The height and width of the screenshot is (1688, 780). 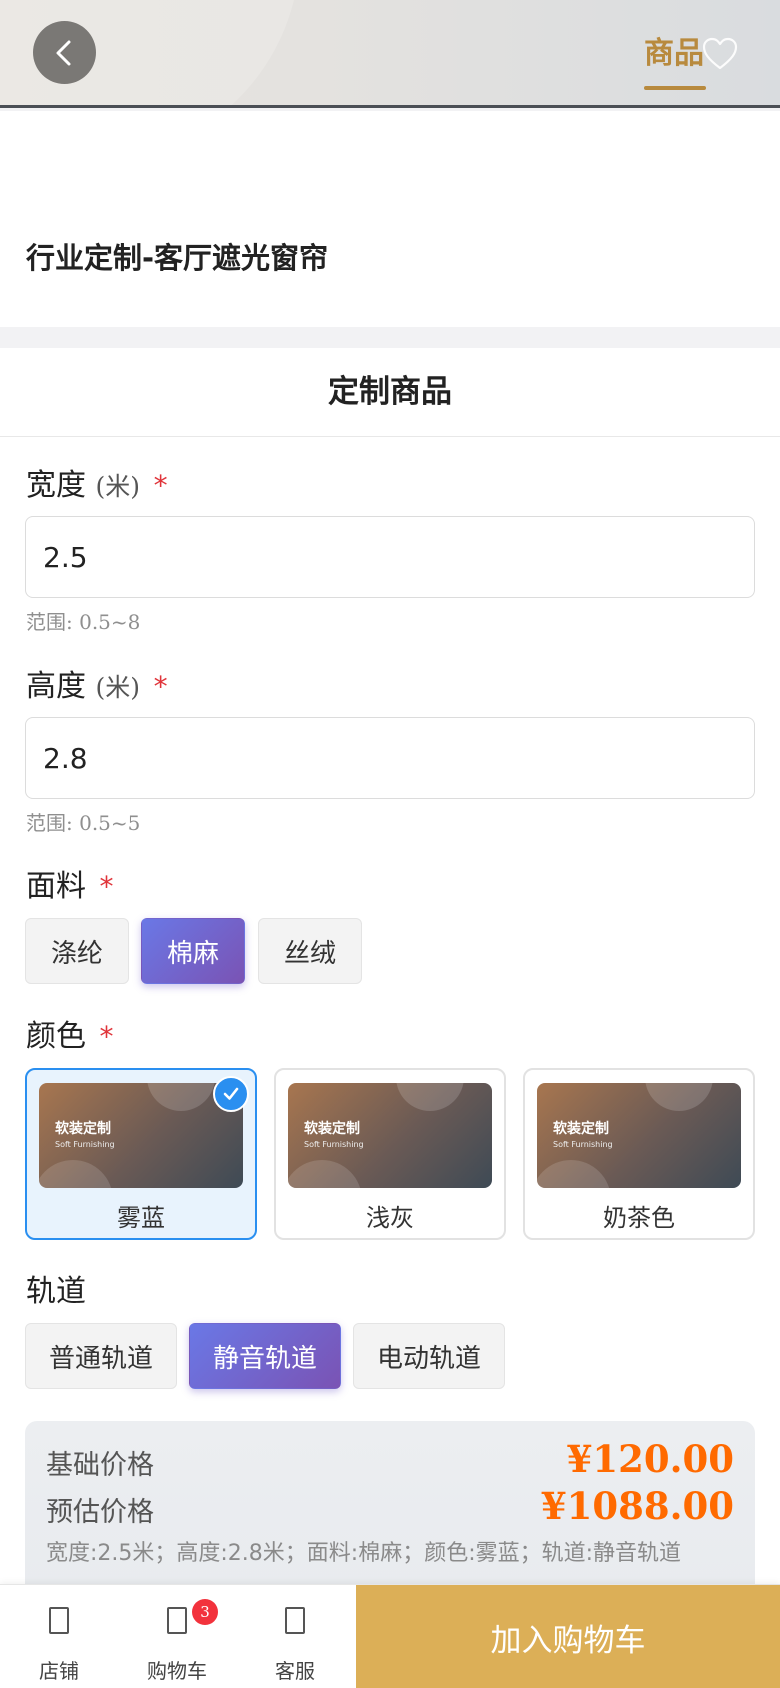 What do you see at coordinates (177, 258) in the screenshot?
I see `product-title: 行业定制-客厅遮光窗帘` at bounding box center [177, 258].